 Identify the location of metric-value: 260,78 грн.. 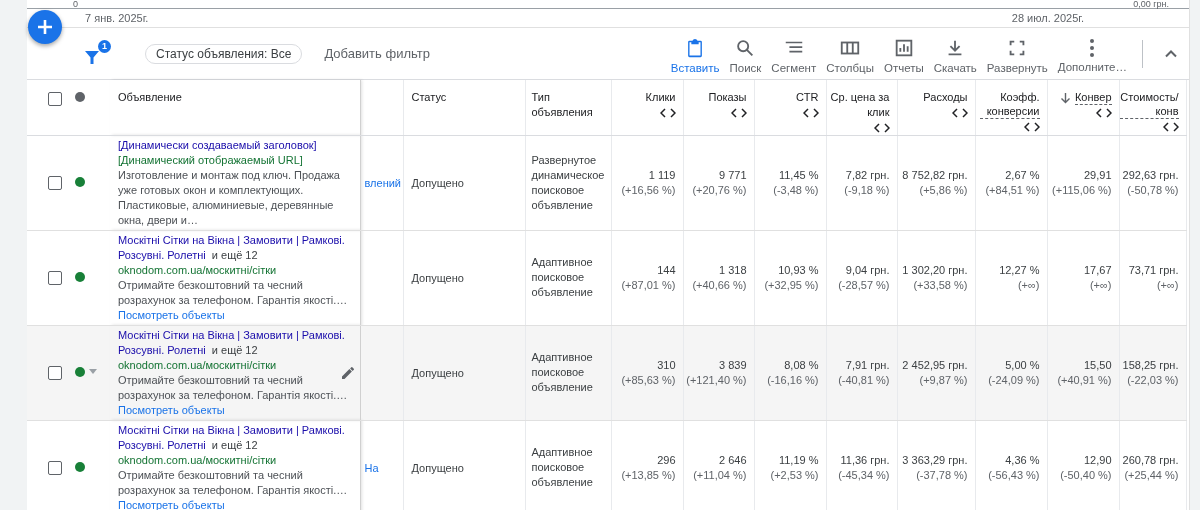
(1150, 460).